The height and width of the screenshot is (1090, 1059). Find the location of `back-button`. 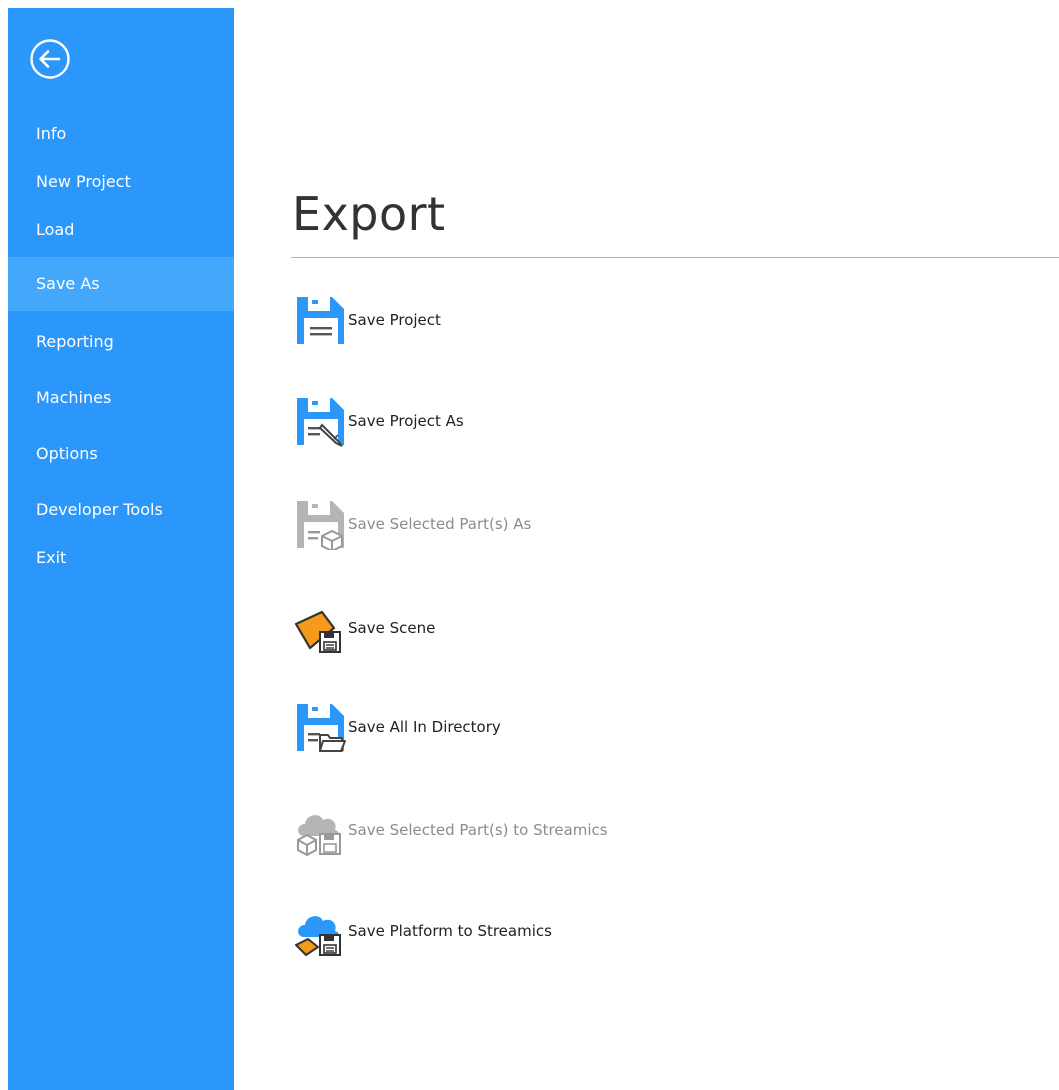

back-button is located at coordinates (50, 59).